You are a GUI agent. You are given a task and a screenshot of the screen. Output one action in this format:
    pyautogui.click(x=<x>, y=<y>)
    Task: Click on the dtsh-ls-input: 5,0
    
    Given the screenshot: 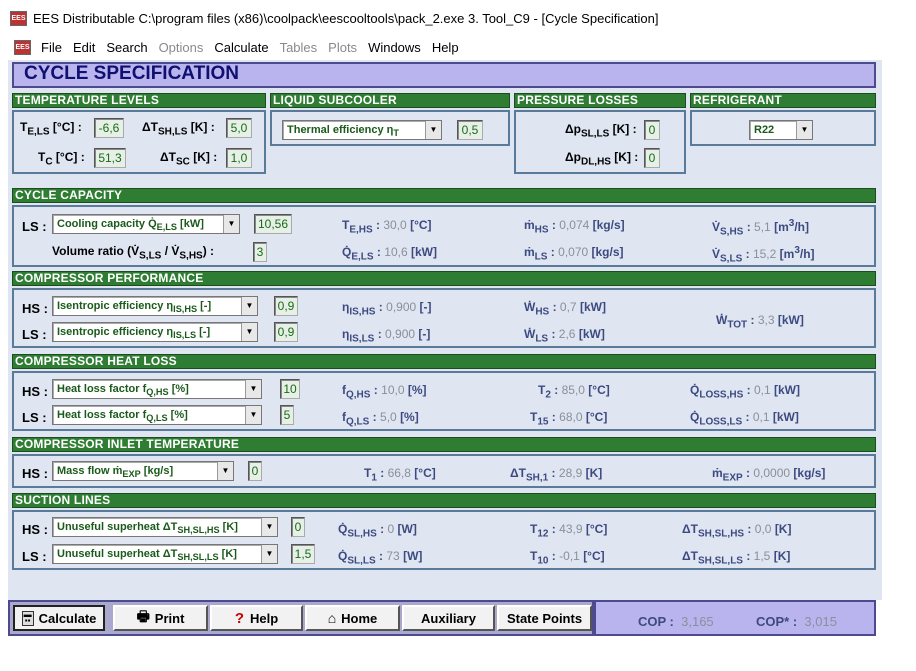 What is the action you would take?
    pyautogui.click(x=239, y=128)
    